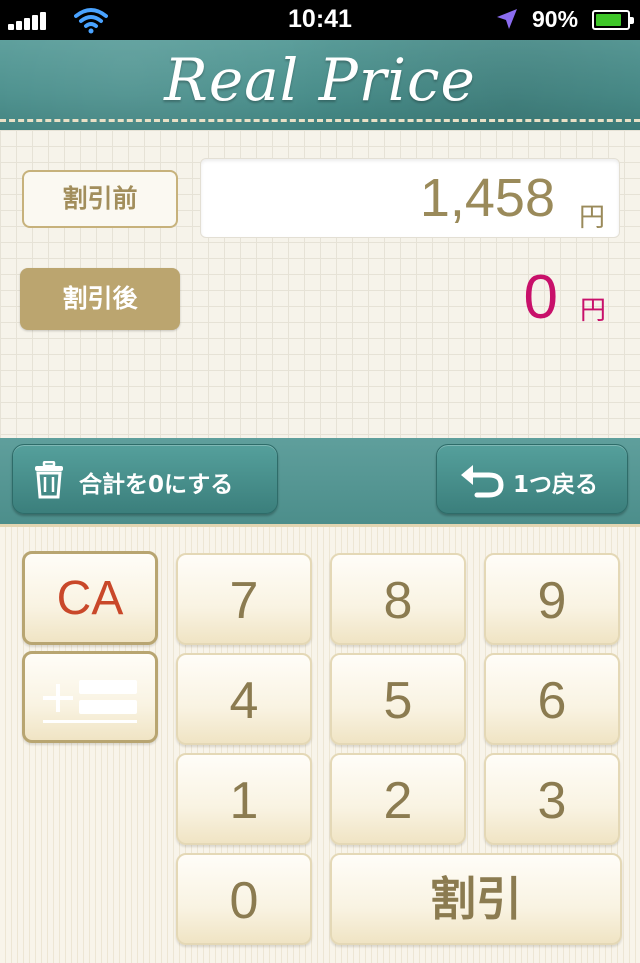  I want to click on location-arrow-icon, so click(507, 19).